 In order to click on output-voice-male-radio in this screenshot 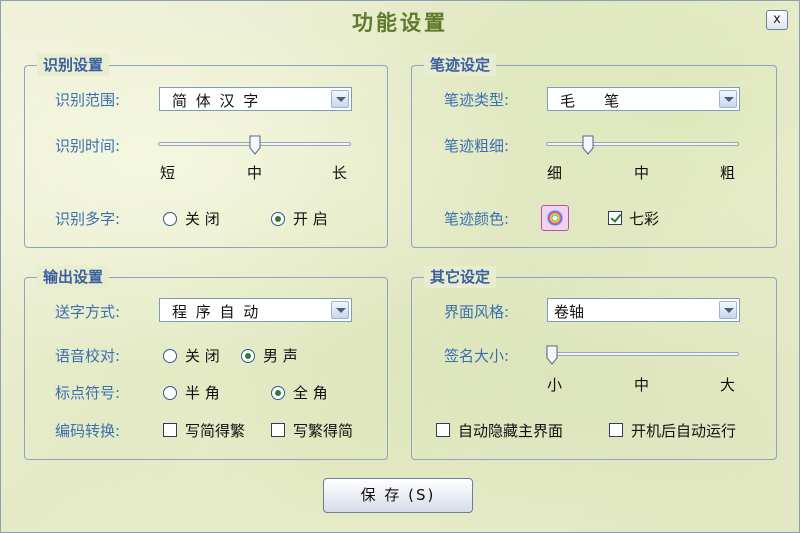, I will do `click(248, 356)`.